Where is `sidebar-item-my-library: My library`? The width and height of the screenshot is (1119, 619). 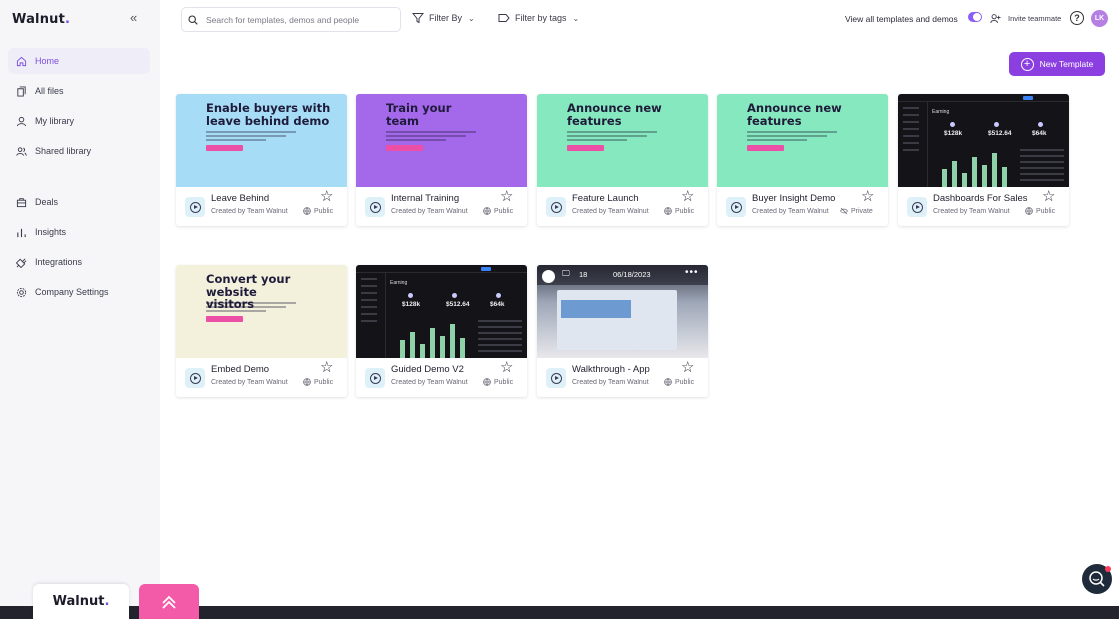
sidebar-item-my-library: My library is located at coordinates (79, 121).